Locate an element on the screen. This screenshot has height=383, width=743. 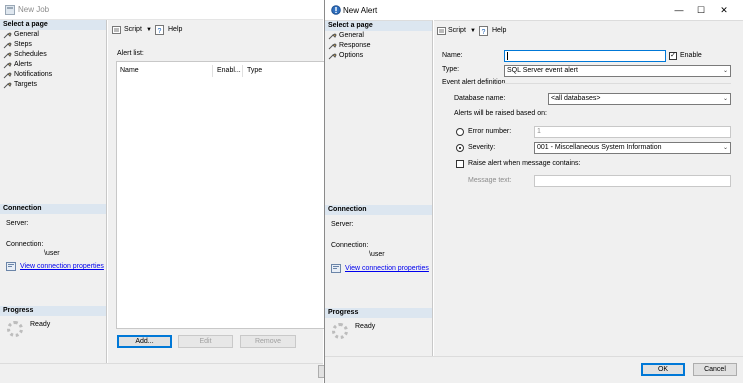
job-page-notifications: Notifications is located at coordinates (53, 75).